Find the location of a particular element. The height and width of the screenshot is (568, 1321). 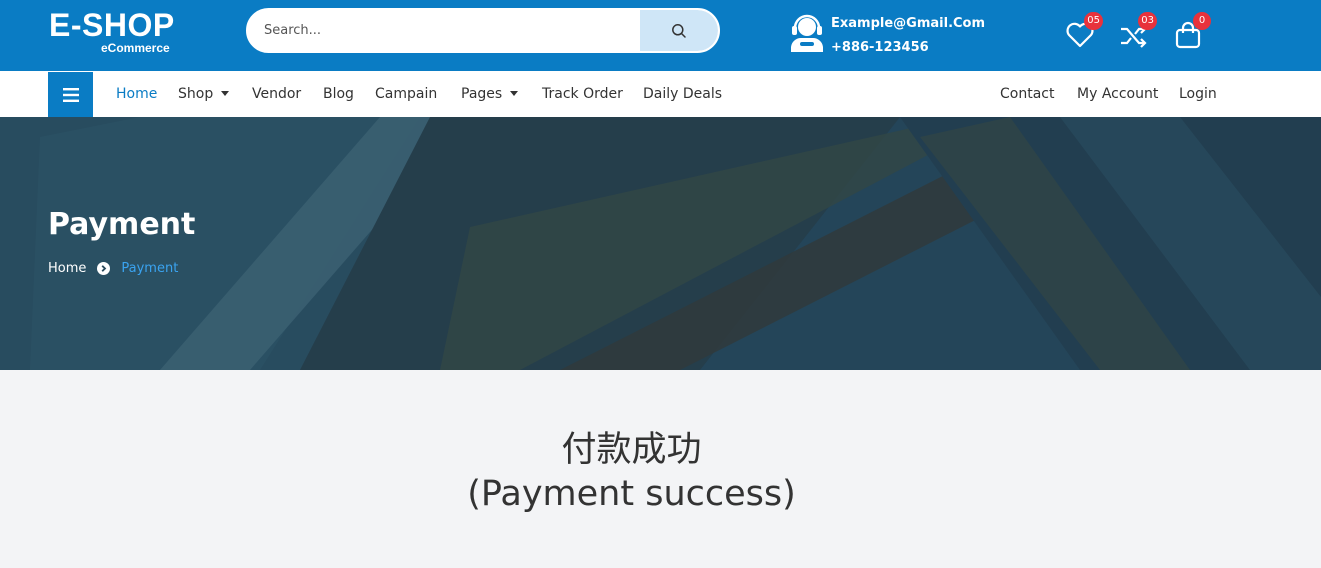

nav-home: Home is located at coordinates (136, 94).